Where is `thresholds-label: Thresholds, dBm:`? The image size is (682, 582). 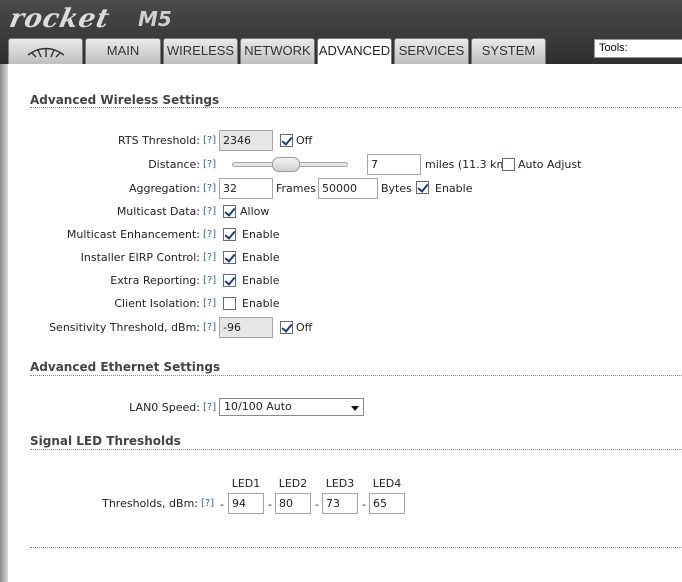 thresholds-label: Thresholds, dBm: is located at coordinates (150, 503).